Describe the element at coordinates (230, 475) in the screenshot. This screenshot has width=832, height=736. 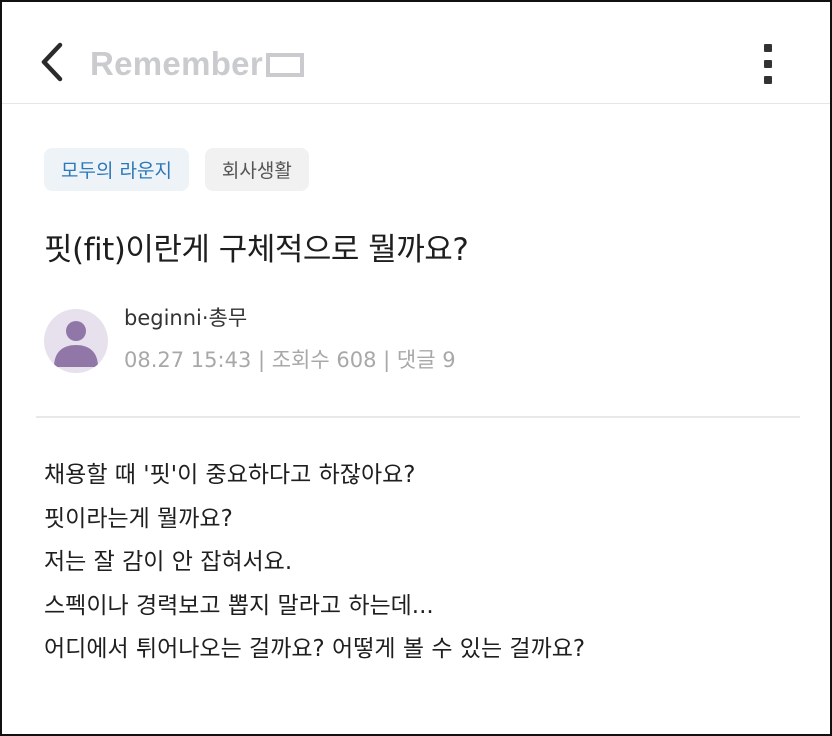
I see `body-line: 채용할 때 '핏'이 중요하다고 하잖아요?` at that location.